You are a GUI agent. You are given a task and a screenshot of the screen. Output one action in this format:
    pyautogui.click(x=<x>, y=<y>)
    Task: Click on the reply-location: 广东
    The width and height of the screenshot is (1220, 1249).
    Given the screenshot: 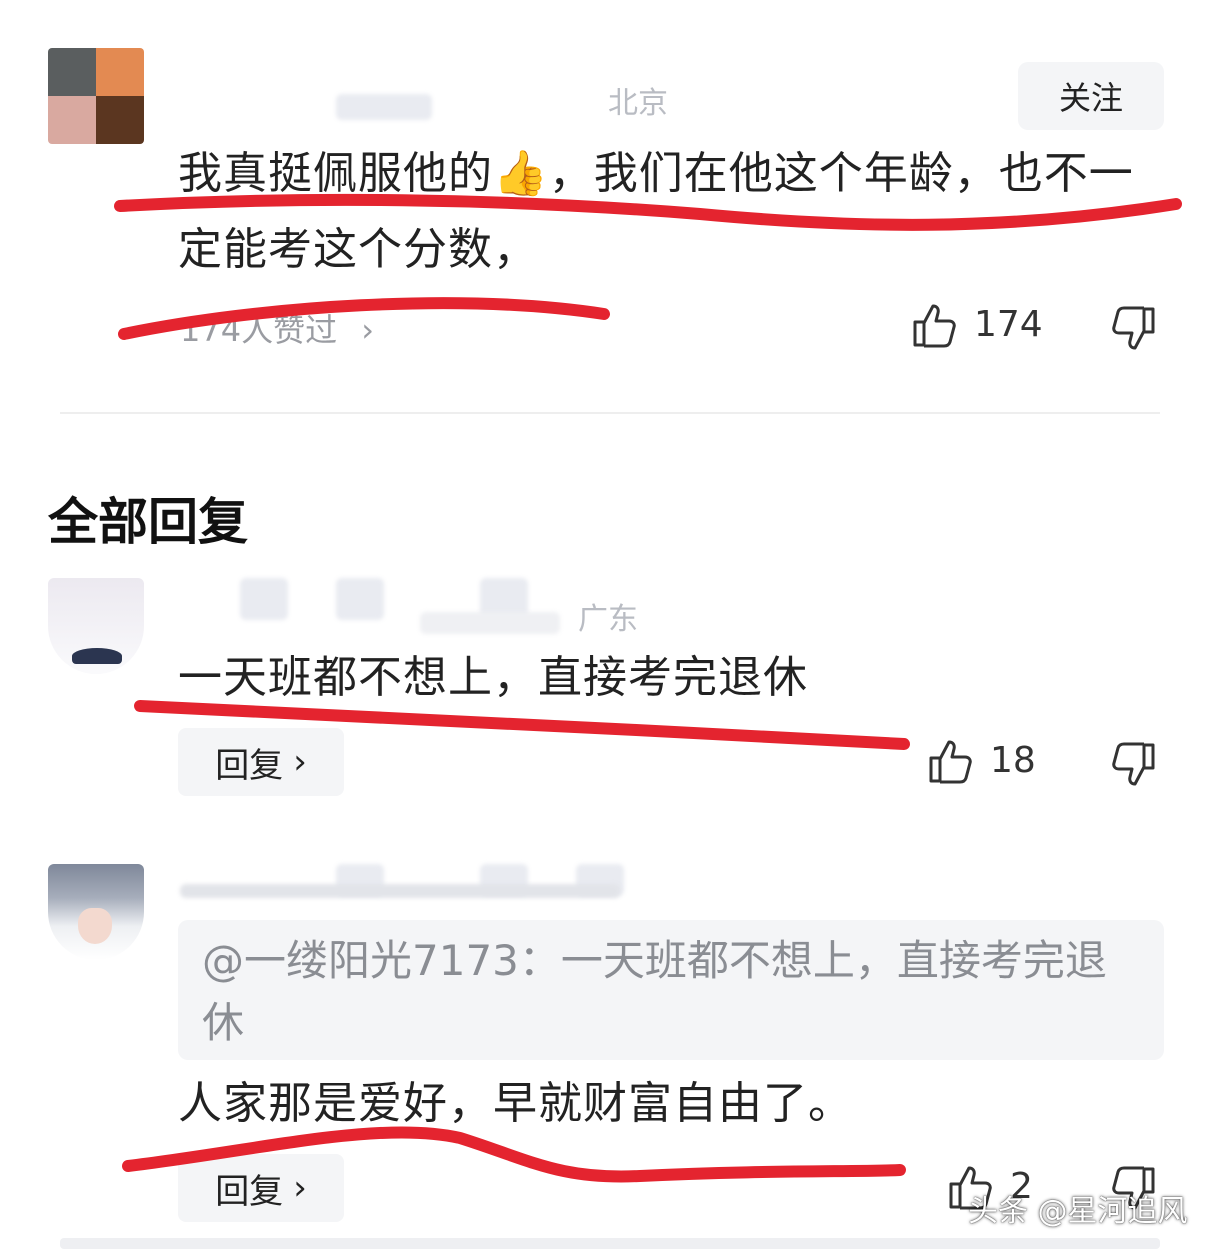 What is the action you would take?
    pyautogui.click(x=608, y=619)
    